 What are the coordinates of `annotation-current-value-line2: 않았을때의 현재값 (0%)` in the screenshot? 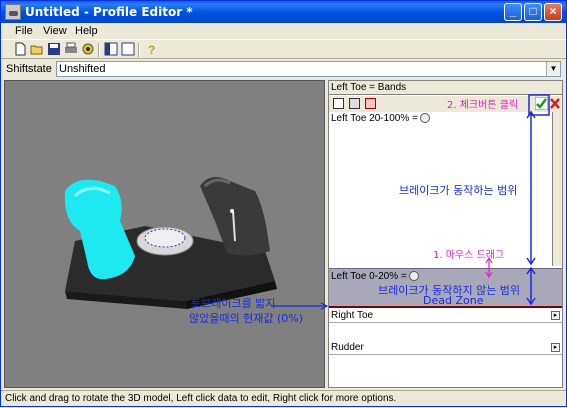 It's located at (246, 318).